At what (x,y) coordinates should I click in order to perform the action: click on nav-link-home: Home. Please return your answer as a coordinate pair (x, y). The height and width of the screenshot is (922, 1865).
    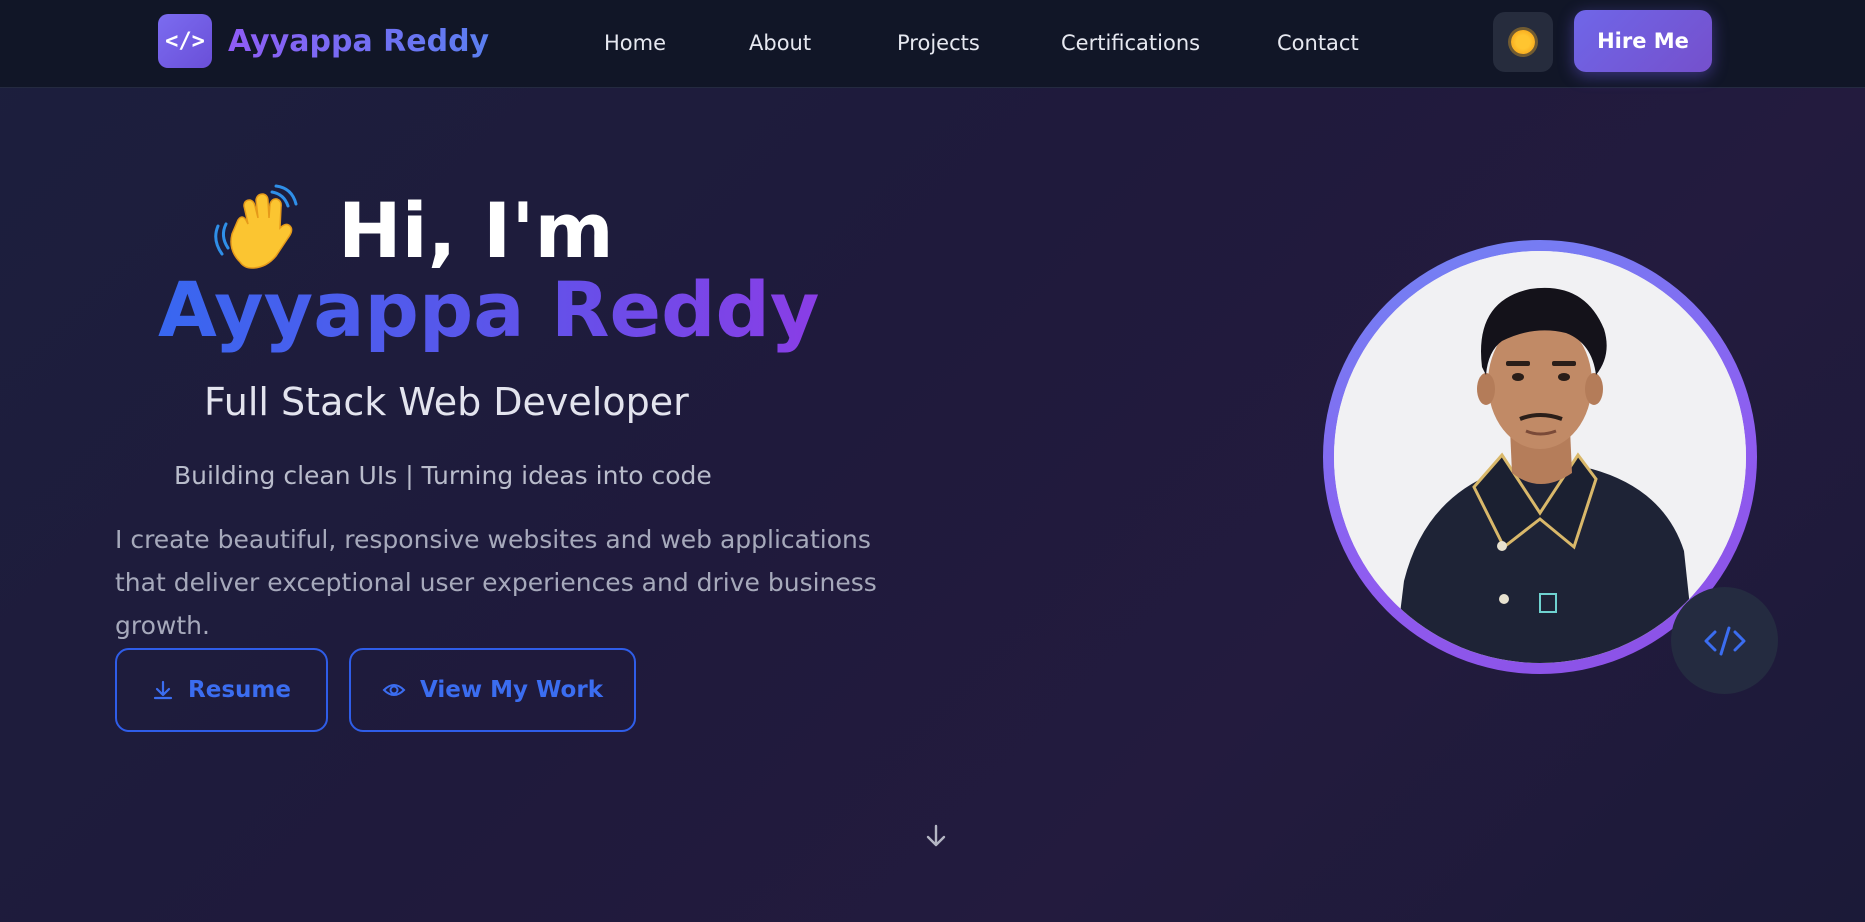
    Looking at the image, I should click on (635, 43).